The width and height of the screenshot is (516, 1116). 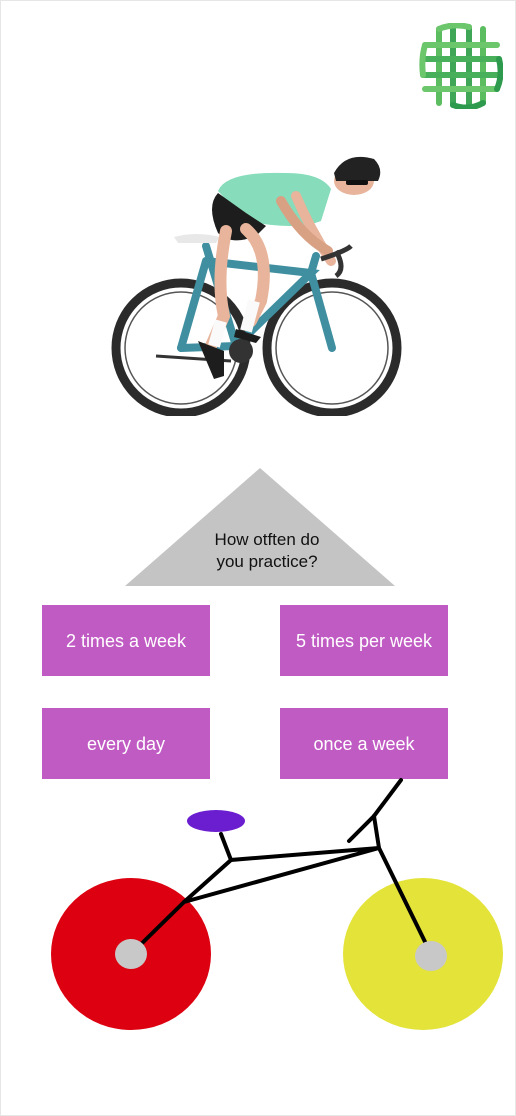 What do you see at coordinates (216, 821) in the screenshot?
I see `saddle` at bounding box center [216, 821].